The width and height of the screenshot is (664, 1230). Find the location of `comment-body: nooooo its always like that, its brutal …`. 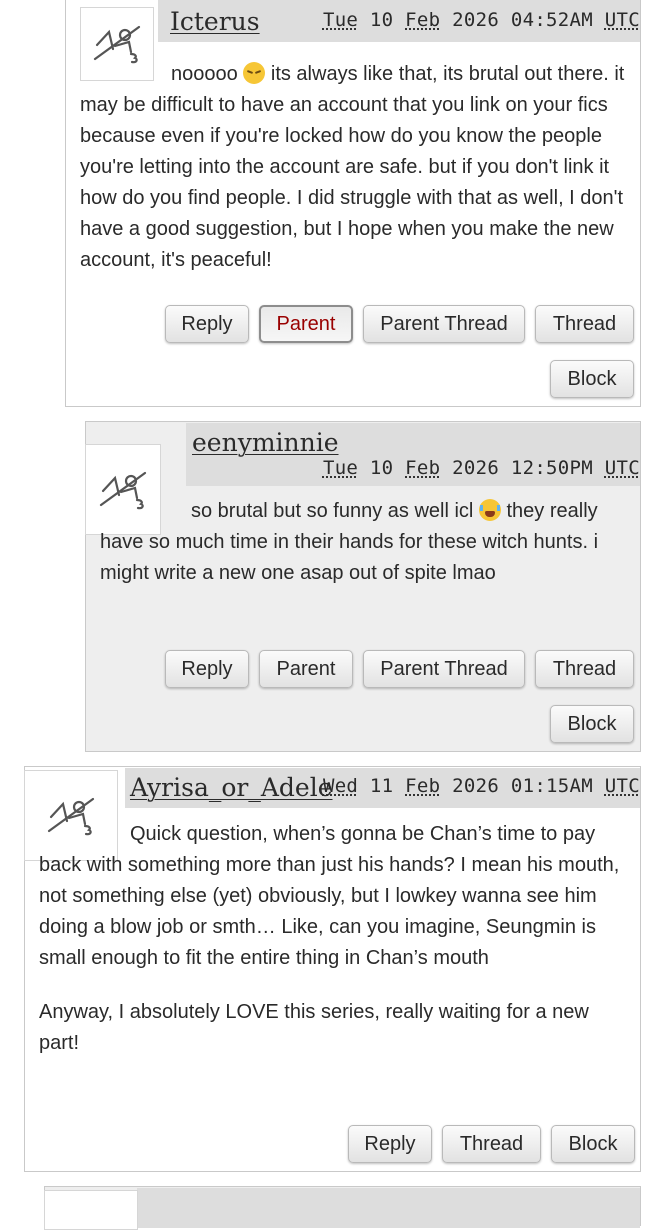

comment-body: nooooo its always like that, its brutal … is located at coordinates (358, 167).